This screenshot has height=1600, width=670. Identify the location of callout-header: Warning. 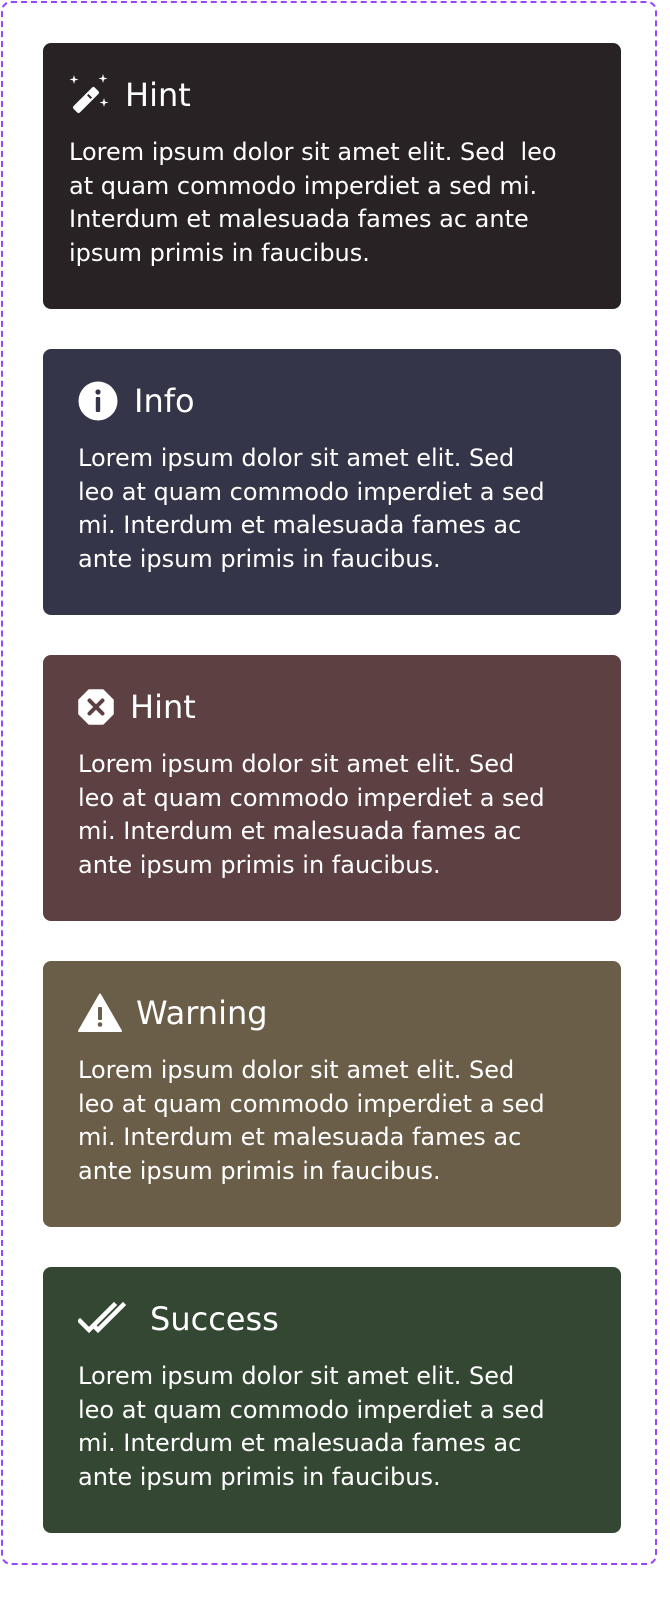
(173, 1013).